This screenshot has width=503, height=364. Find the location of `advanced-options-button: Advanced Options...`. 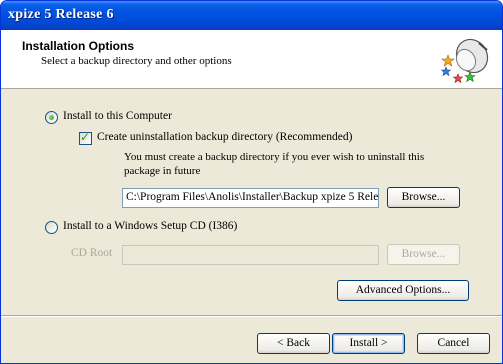

advanced-options-button: Advanced Options... is located at coordinates (403, 290).